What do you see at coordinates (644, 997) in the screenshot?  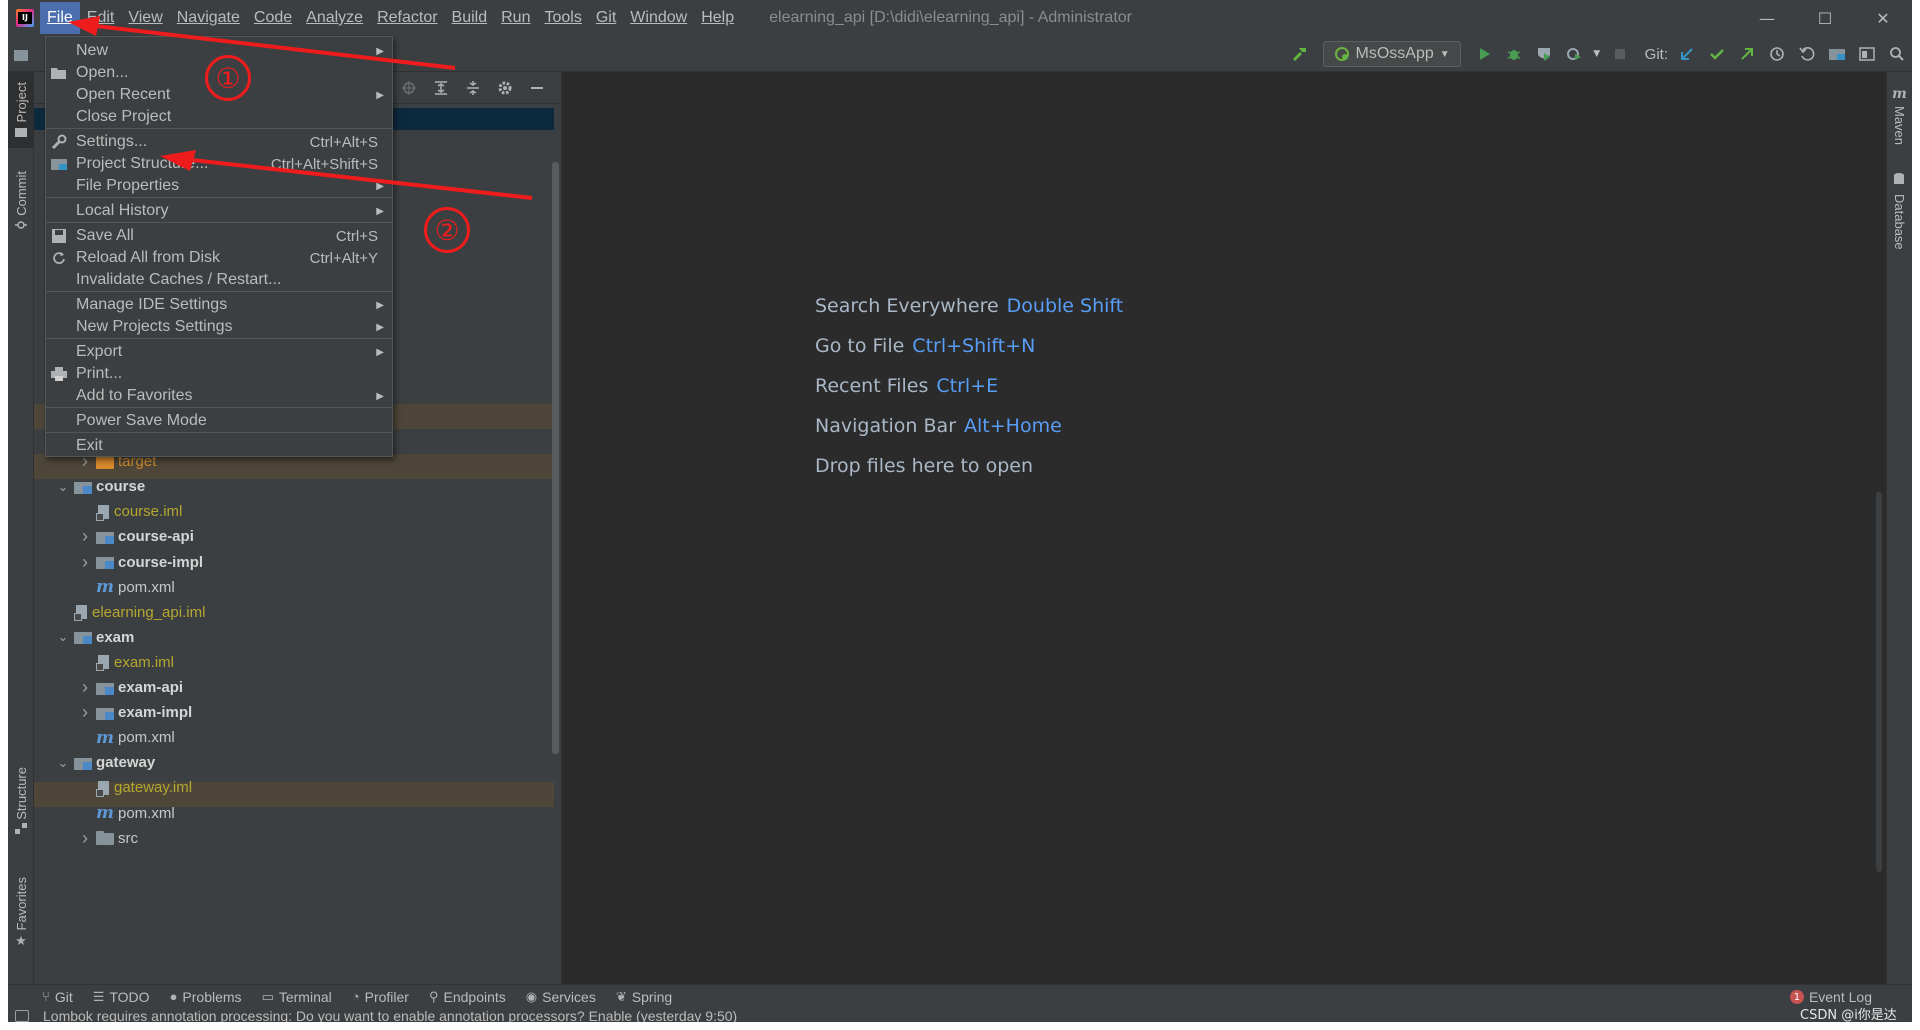 I see `tool-tab-spring: ❦ Spring` at bounding box center [644, 997].